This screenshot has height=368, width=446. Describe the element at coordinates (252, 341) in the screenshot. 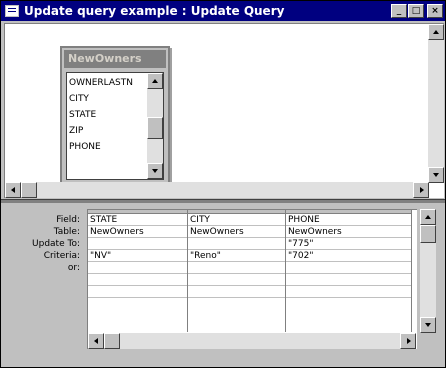

I see `grid-hscrollbar` at that location.